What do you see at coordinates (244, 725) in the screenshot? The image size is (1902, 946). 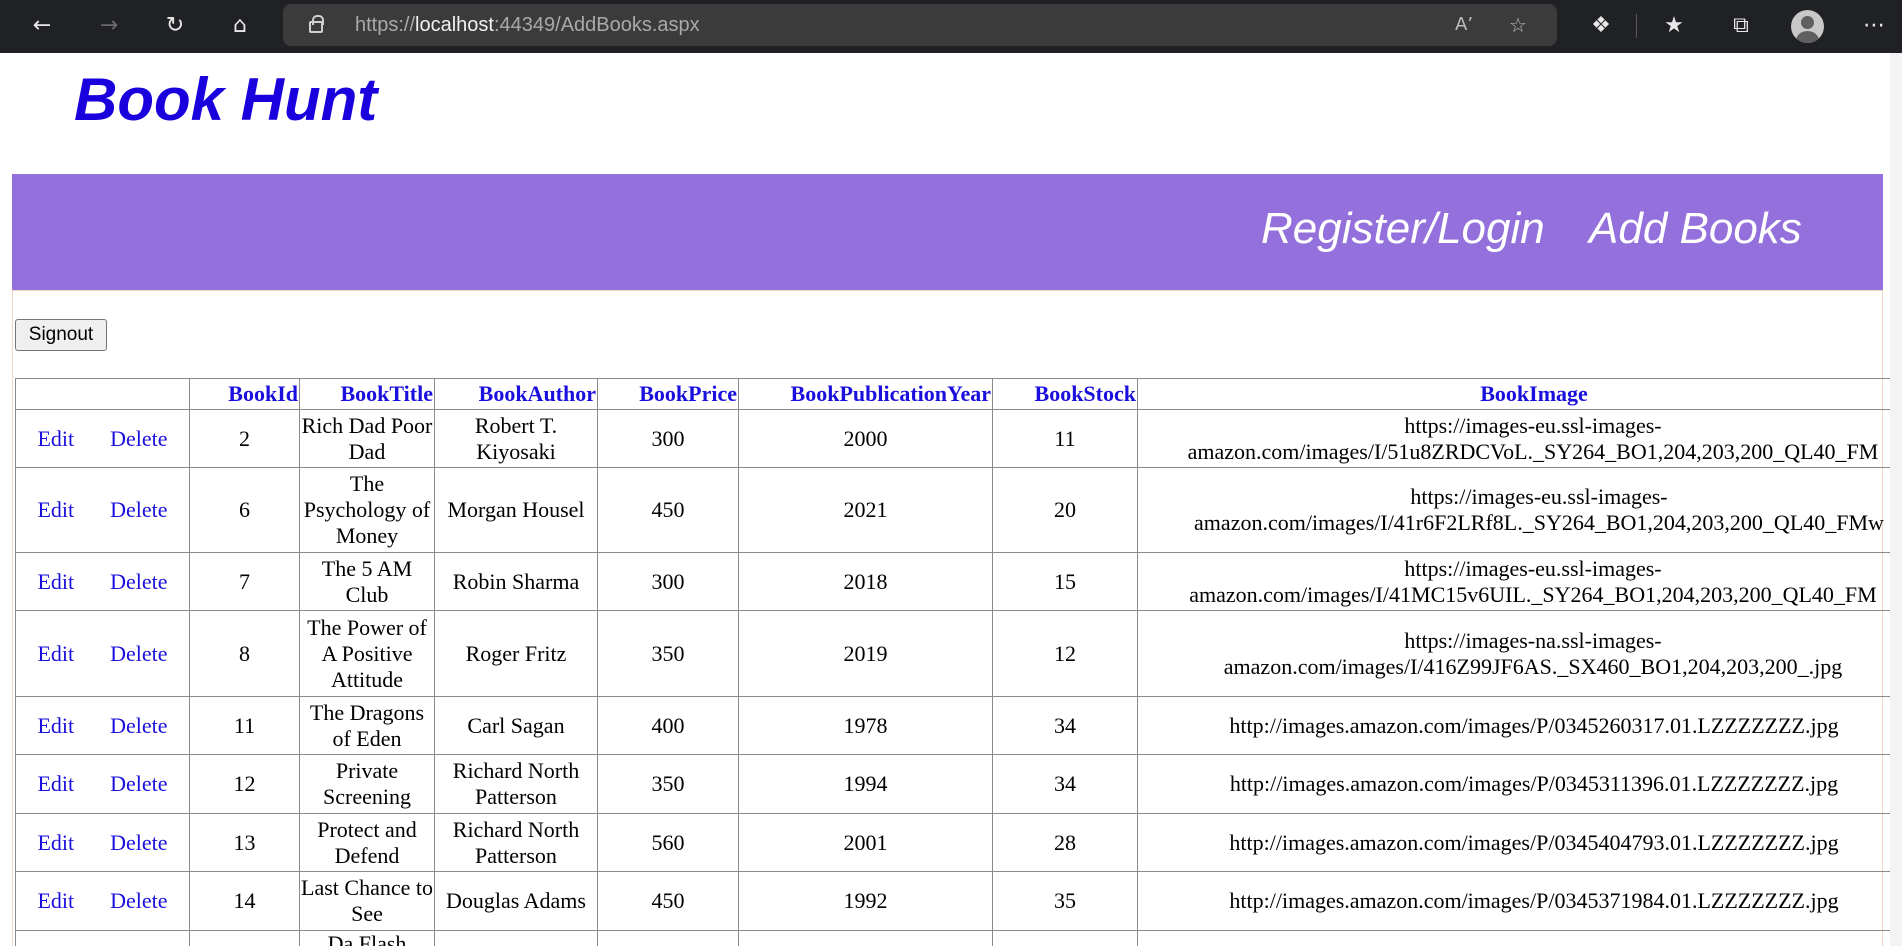 I see `cell-bookid: 11` at bounding box center [244, 725].